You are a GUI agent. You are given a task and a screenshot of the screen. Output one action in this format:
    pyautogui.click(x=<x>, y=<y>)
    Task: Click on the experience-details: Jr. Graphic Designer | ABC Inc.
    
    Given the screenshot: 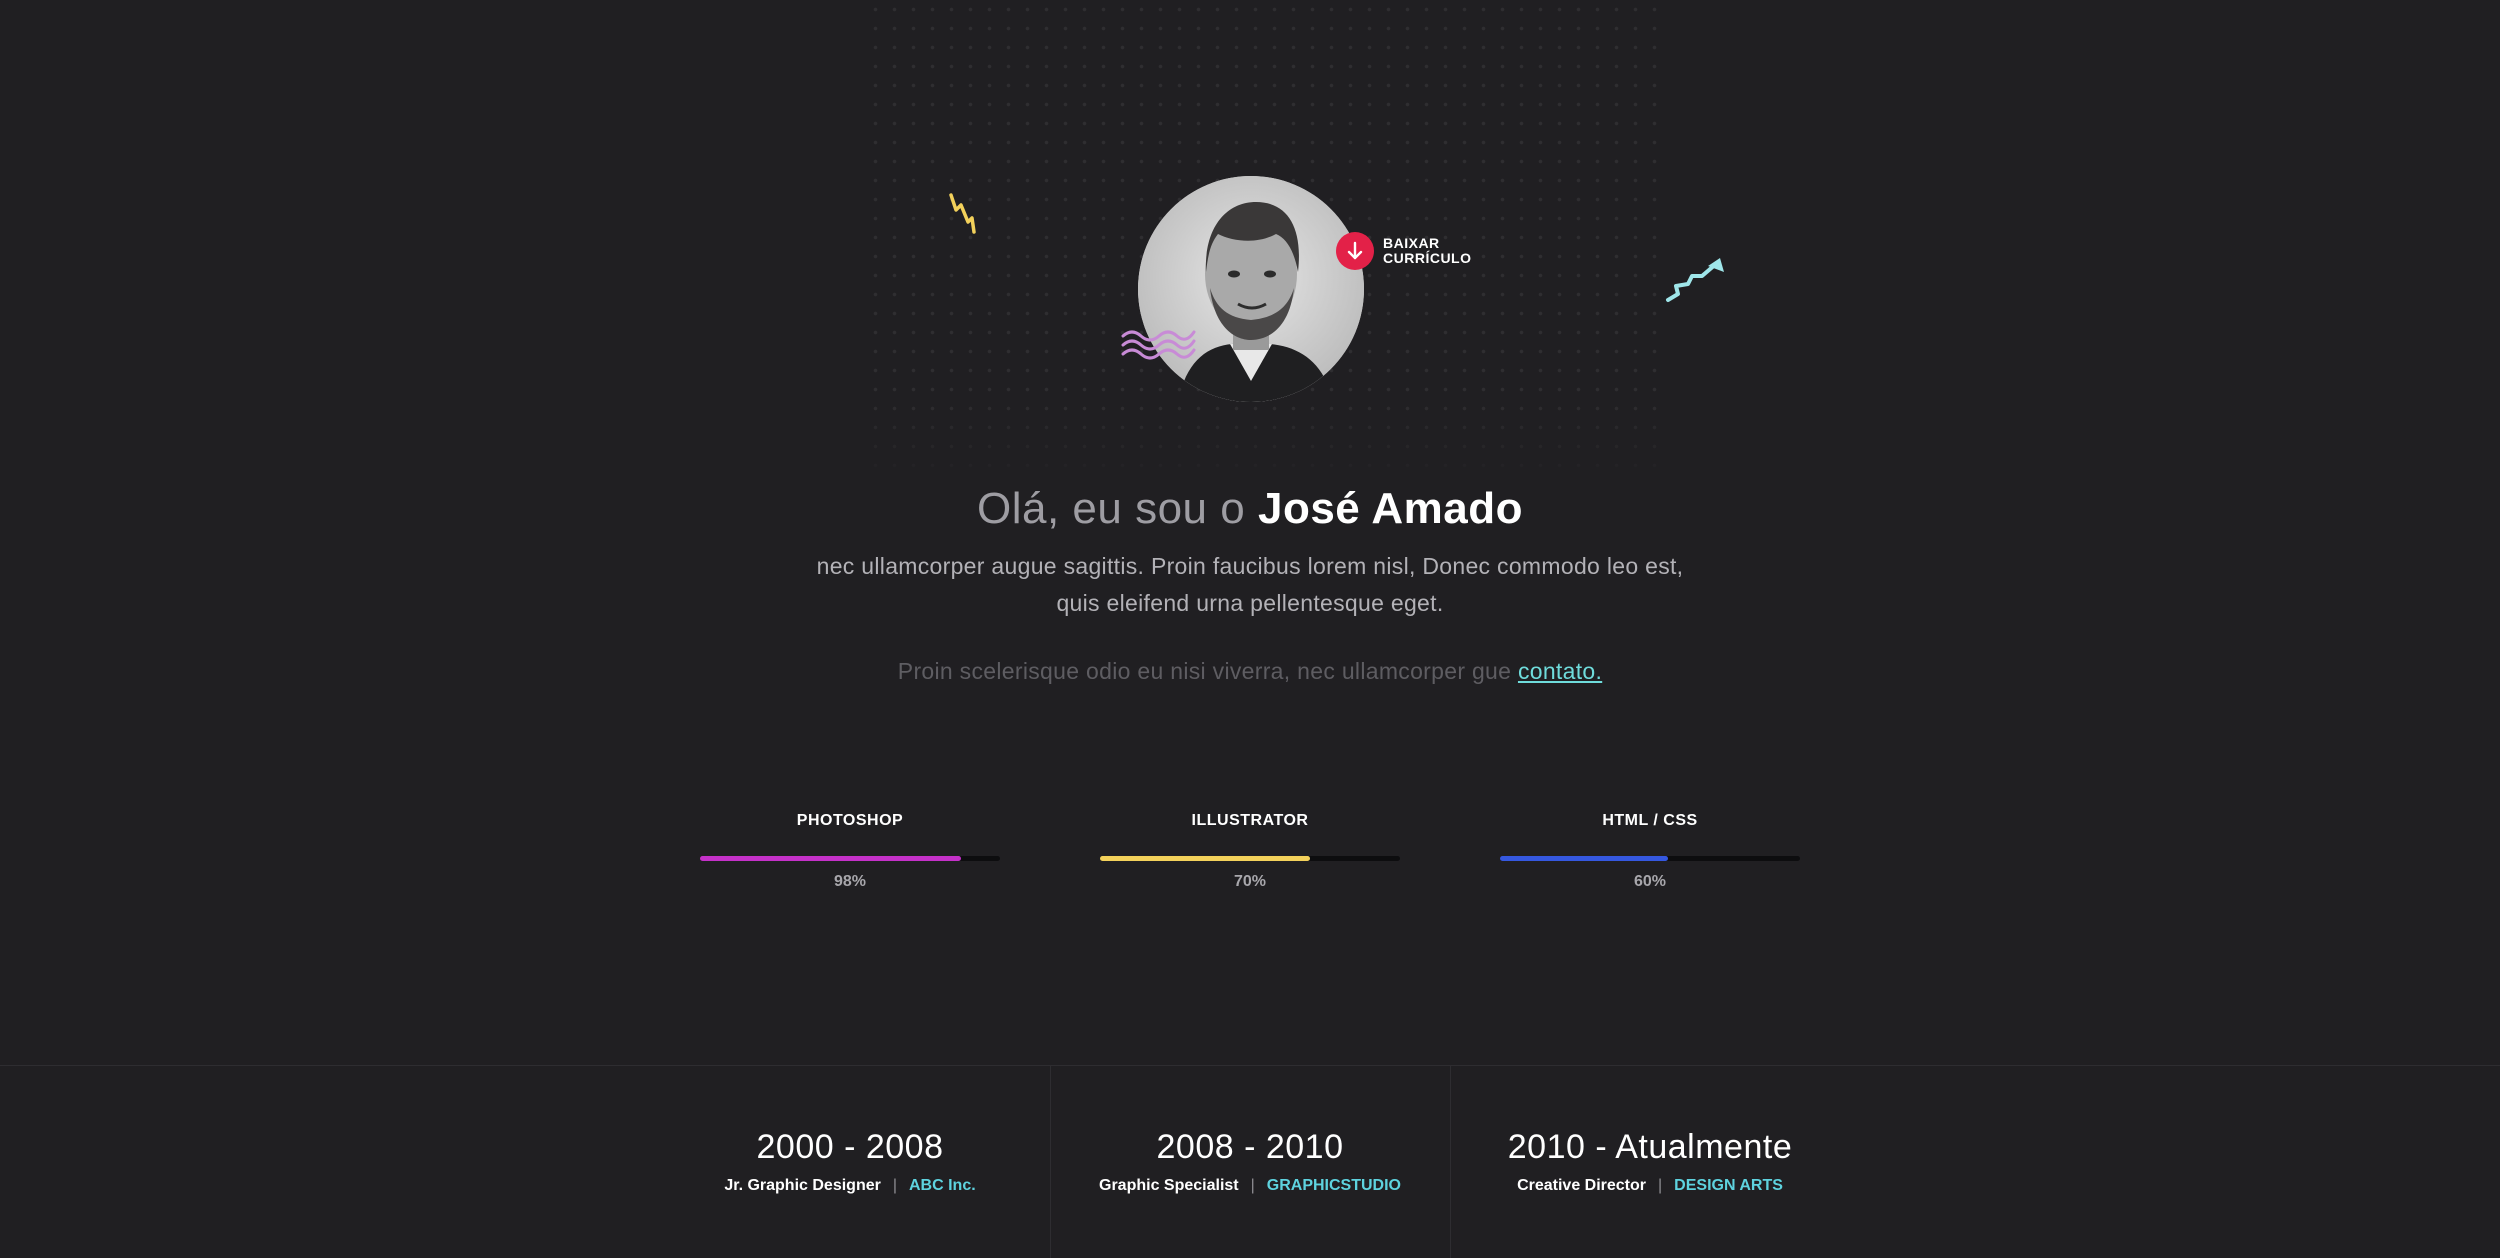 What is the action you would take?
    pyautogui.click(x=850, y=1186)
    